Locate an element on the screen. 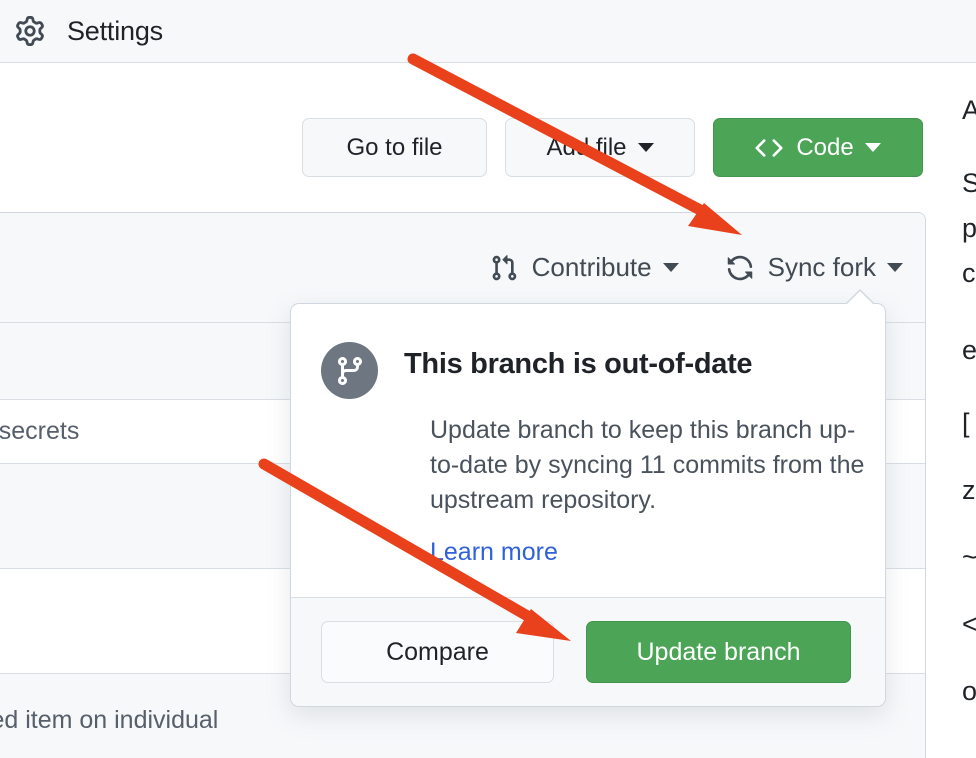 This screenshot has width=976, height=758. contribute-button: Contribute is located at coordinates (584, 267).